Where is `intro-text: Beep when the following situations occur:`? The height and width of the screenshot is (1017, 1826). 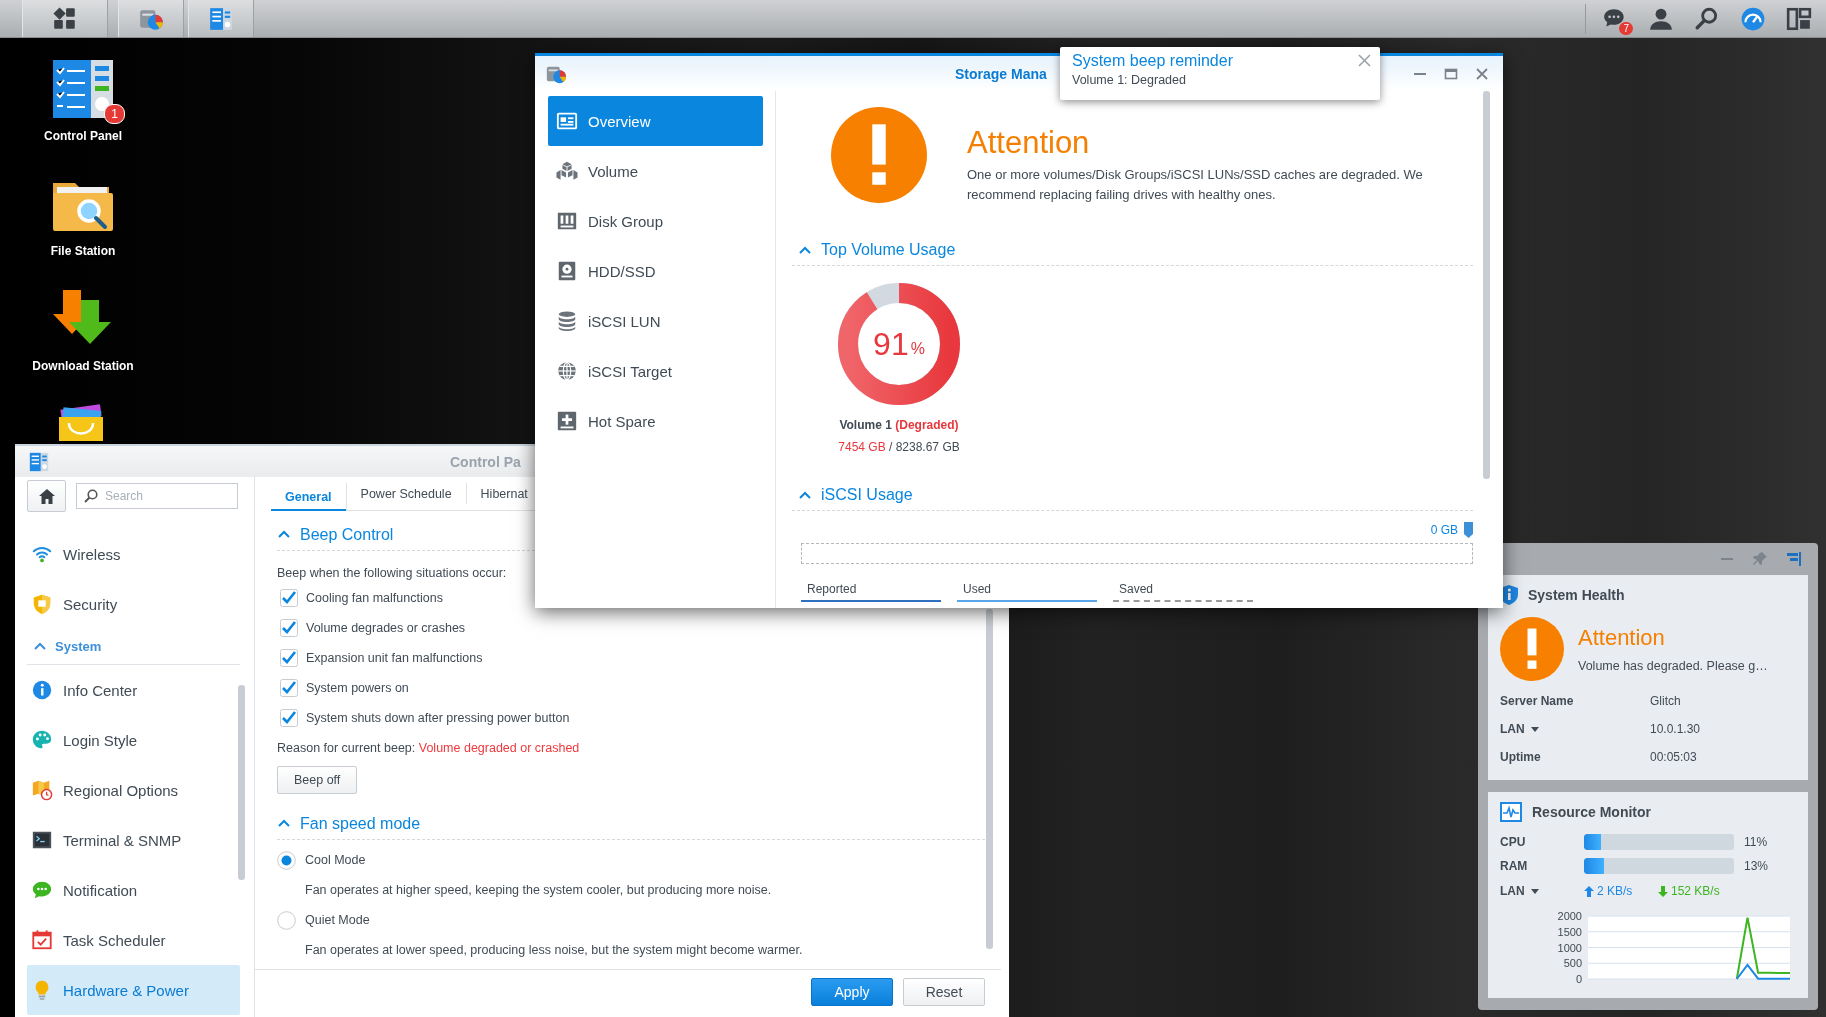
intro-text: Beep when the following situations occur: is located at coordinates (392, 573).